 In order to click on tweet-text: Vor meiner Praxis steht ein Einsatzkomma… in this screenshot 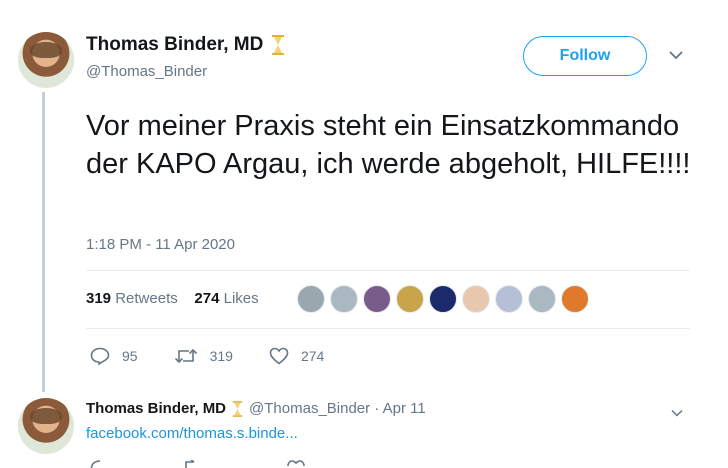, I will do `click(388, 145)`.